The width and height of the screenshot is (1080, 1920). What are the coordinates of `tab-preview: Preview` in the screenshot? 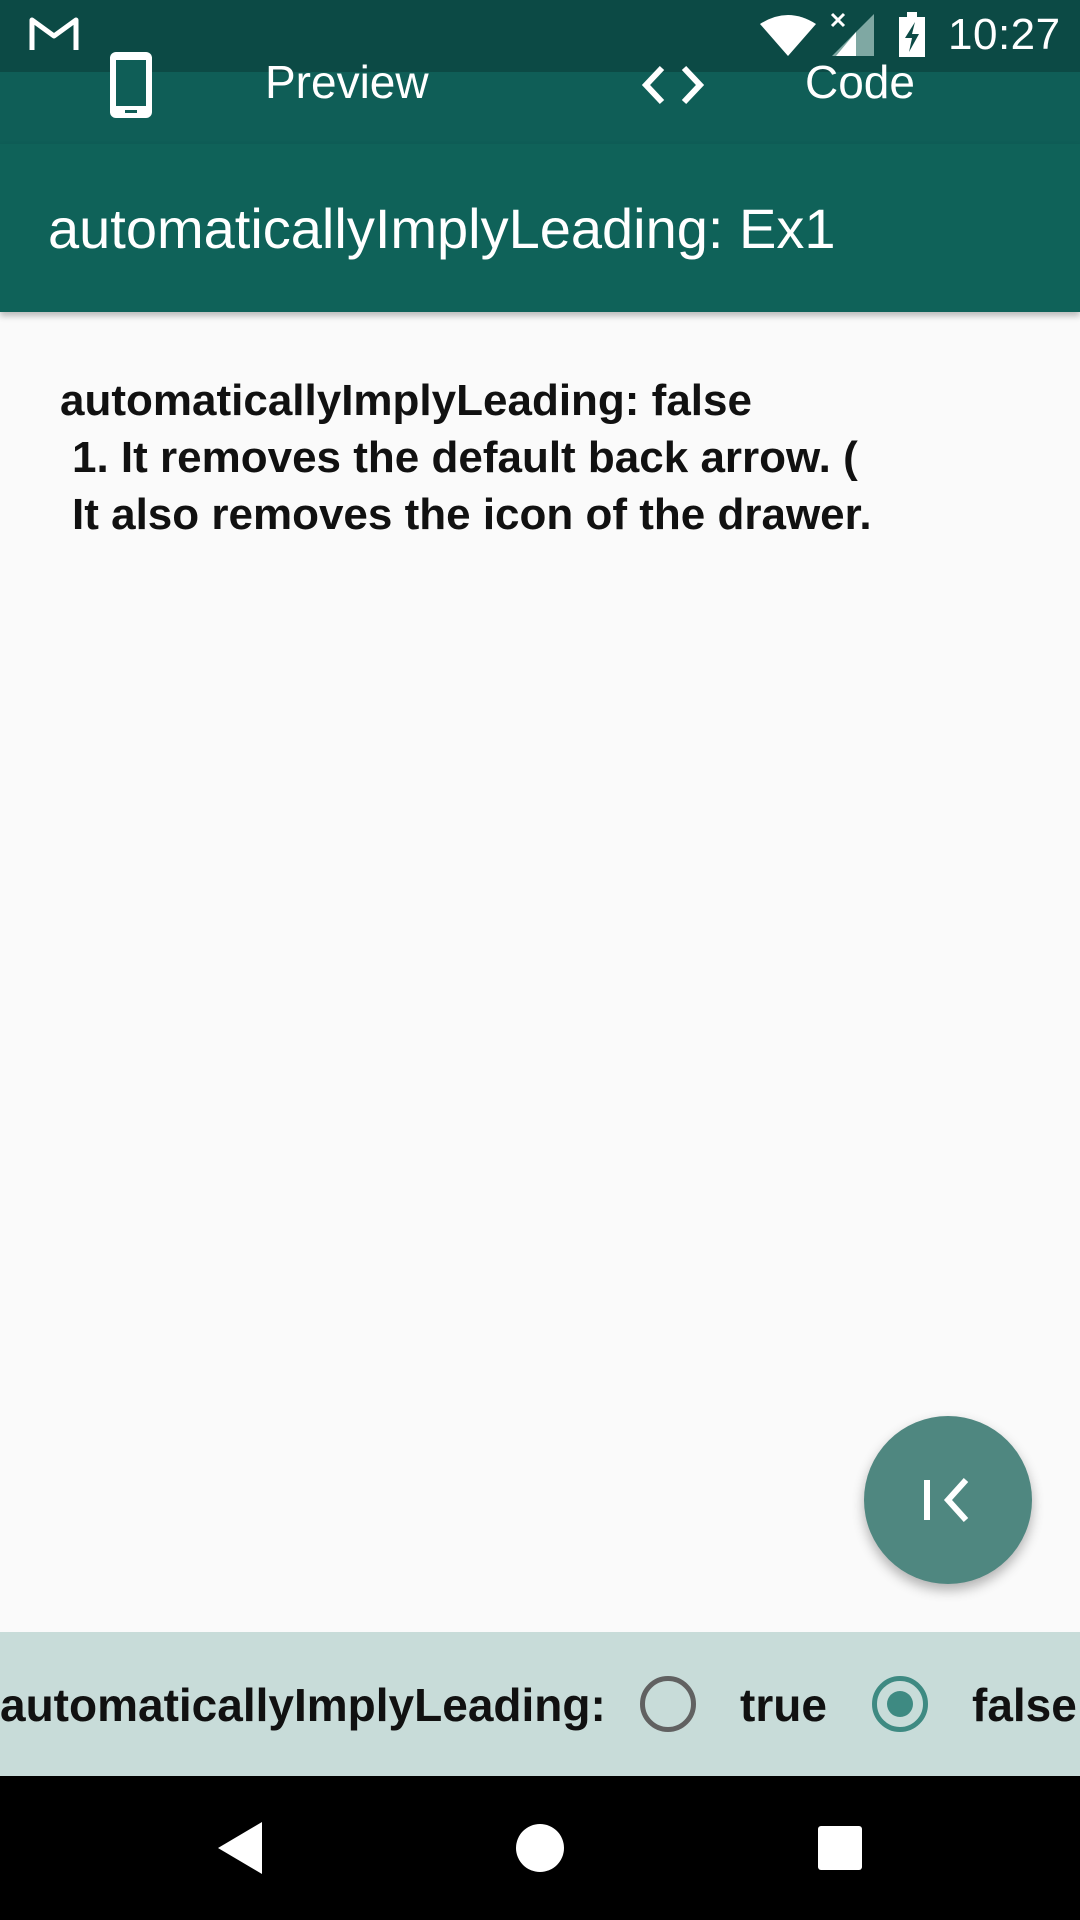 It's located at (270, 72).